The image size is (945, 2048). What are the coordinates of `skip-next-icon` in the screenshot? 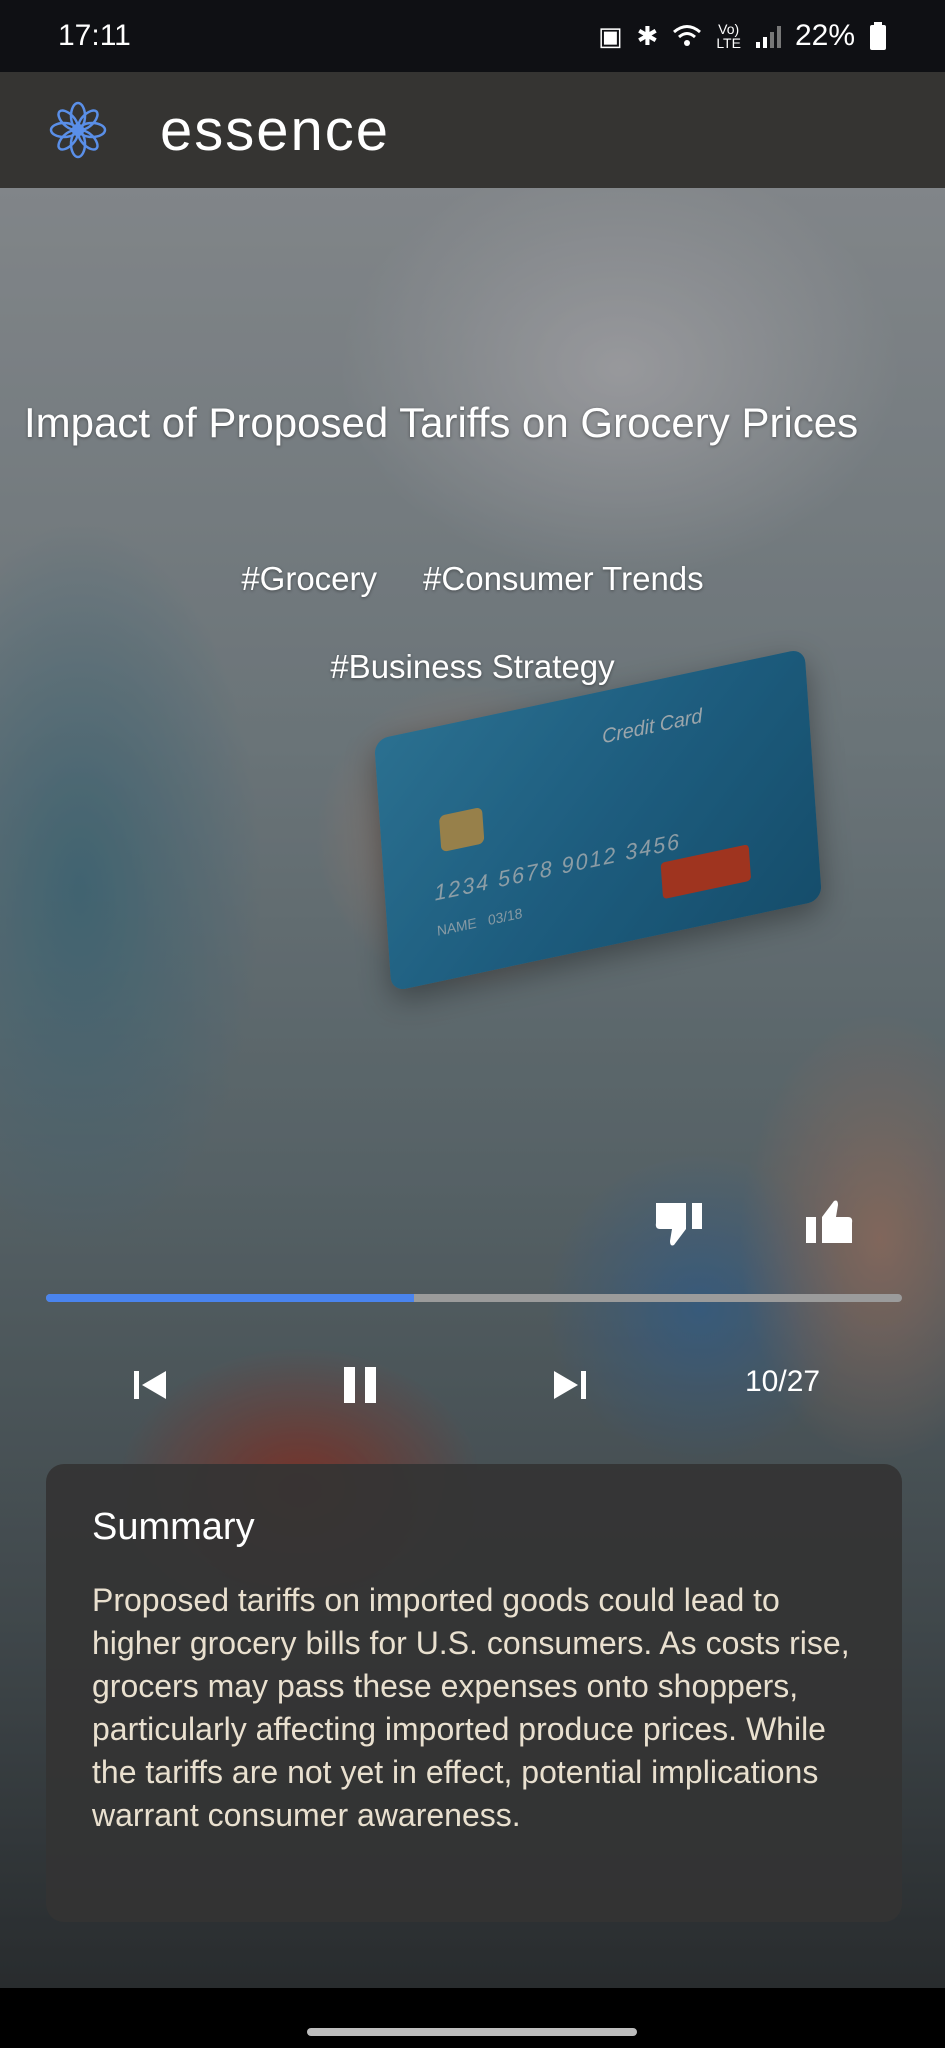 It's located at (570, 1385).